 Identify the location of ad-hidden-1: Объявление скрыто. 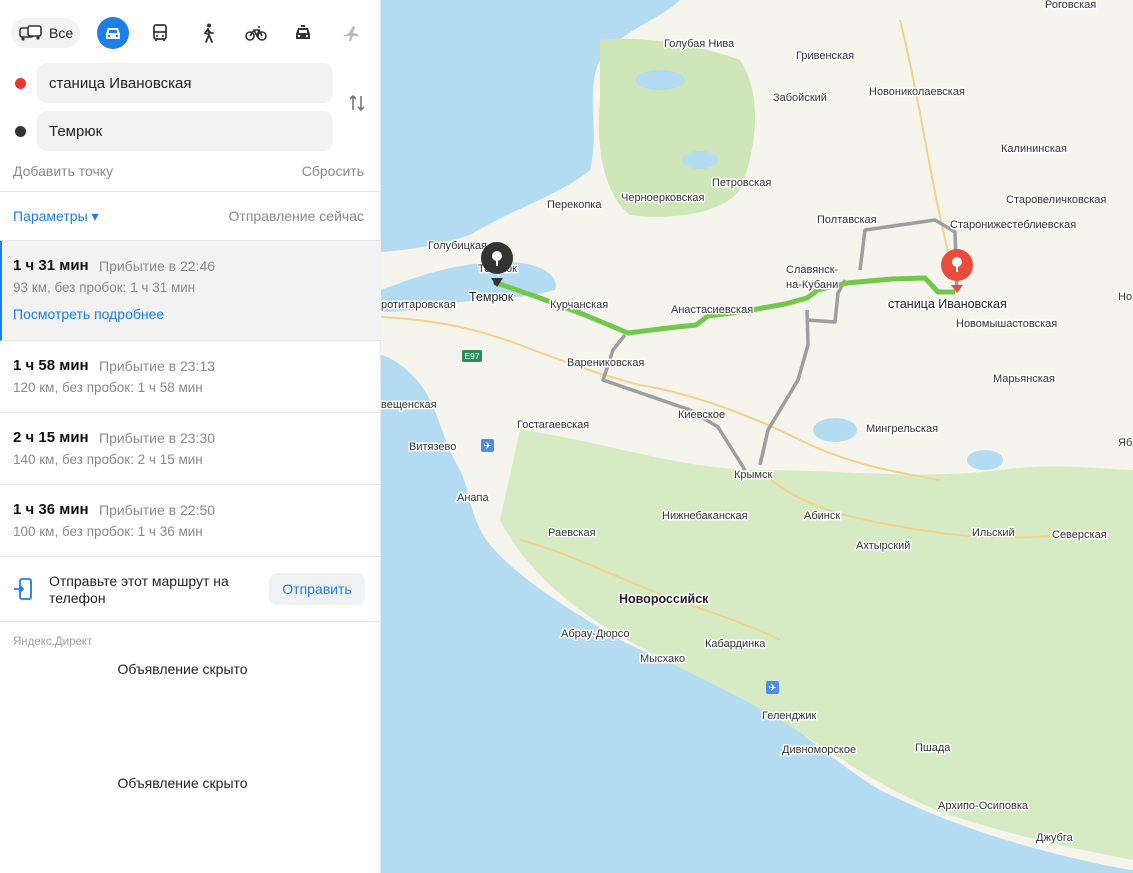
(182, 669).